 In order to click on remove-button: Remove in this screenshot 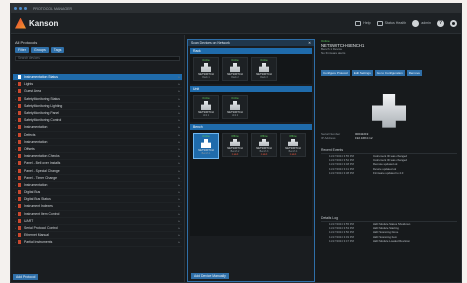, I will do `click(414, 72)`.